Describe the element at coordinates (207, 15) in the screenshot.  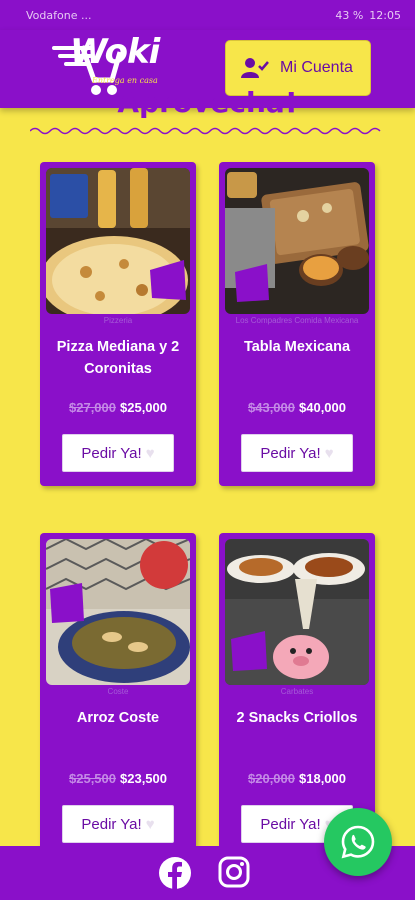
I see `status-bar: Vodafone ... 43 % 12:05` at that location.